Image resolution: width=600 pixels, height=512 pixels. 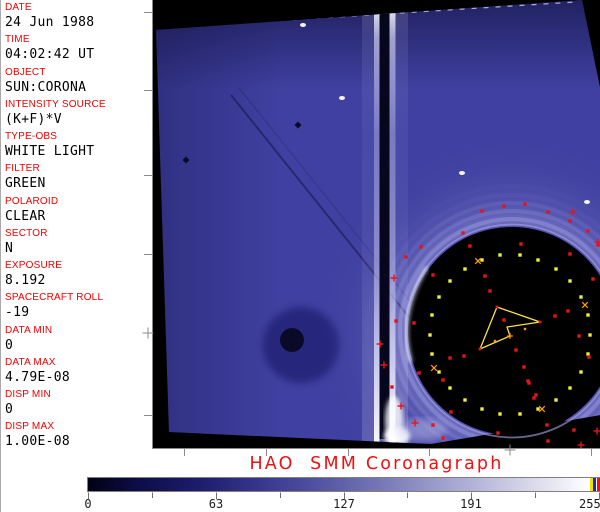 I want to click on metadata-value: (K+F)*V, so click(x=33, y=119).